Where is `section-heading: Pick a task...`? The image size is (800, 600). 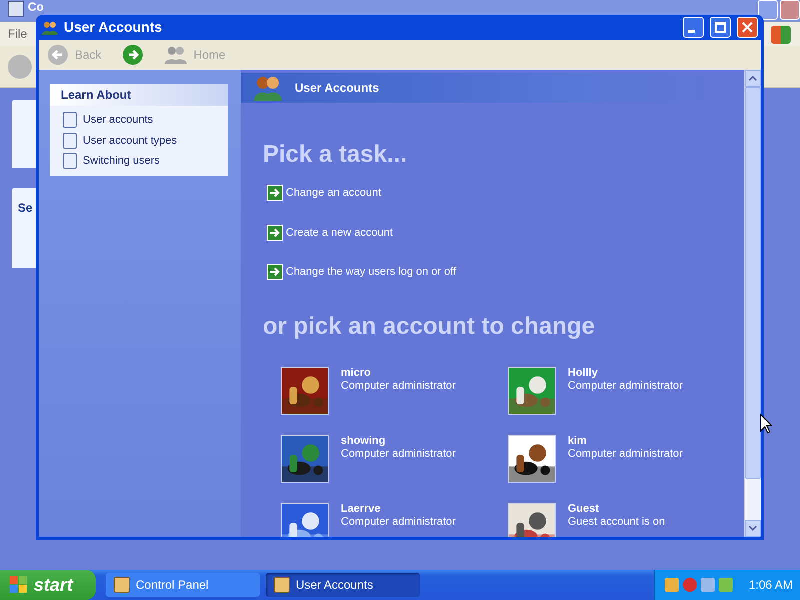 section-heading: Pick a task... is located at coordinates (335, 155).